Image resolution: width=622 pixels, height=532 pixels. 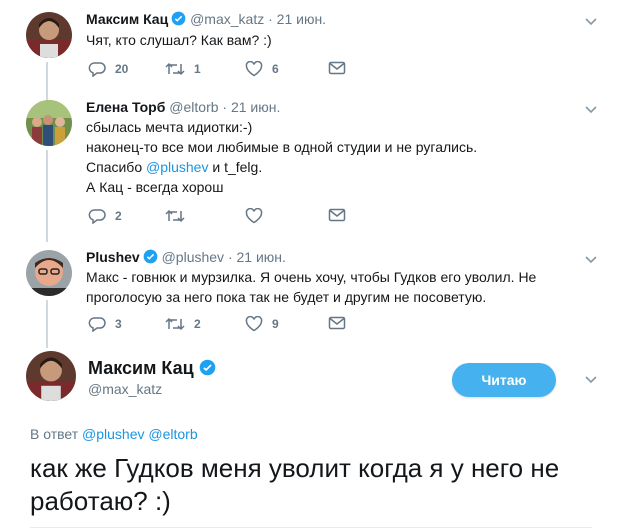 I want to click on retweet-button: 2, so click(x=183, y=324).